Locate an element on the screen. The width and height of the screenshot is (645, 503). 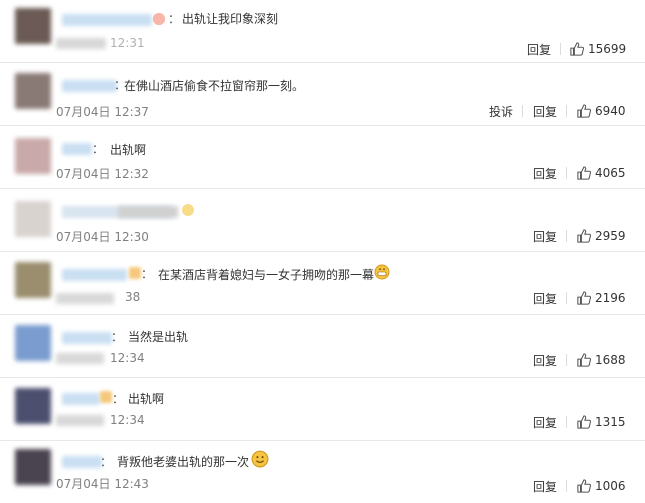
comment-item: ： 出轨啊 07月04日 12:32 回复 4065 is located at coordinates (322, 157).